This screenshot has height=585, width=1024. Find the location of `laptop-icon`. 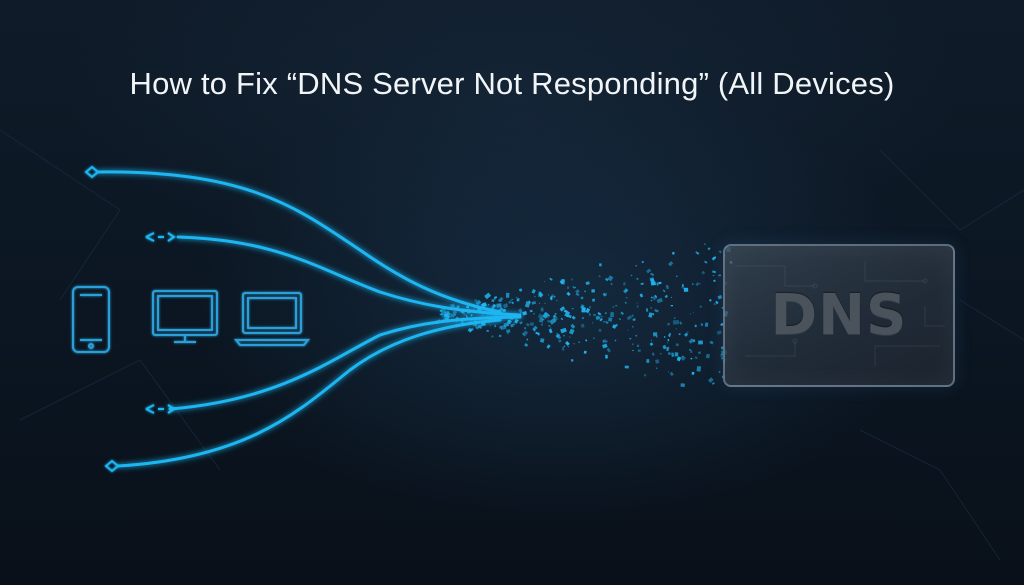

laptop-icon is located at coordinates (272, 319).